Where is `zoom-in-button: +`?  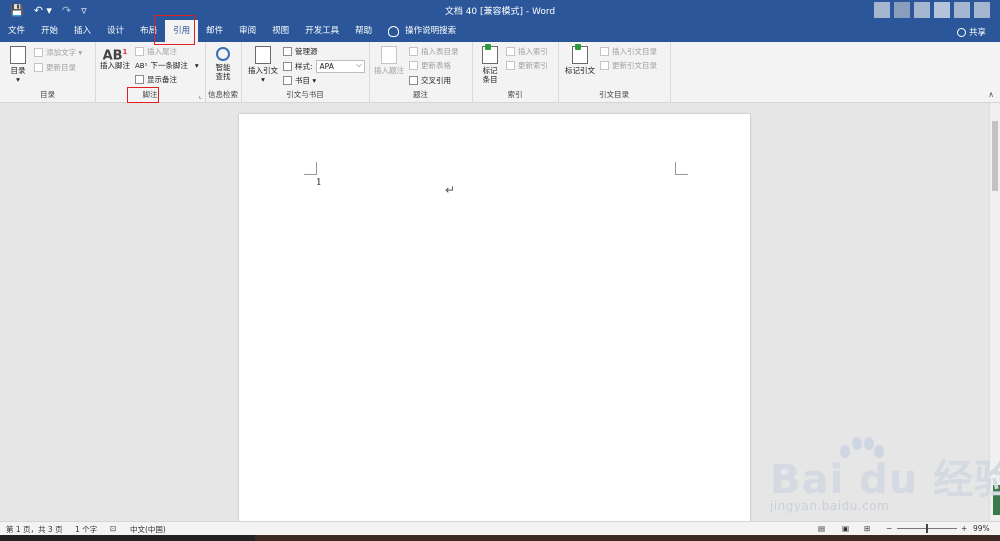
zoom-in-button: + is located at coordinates (964, 528).